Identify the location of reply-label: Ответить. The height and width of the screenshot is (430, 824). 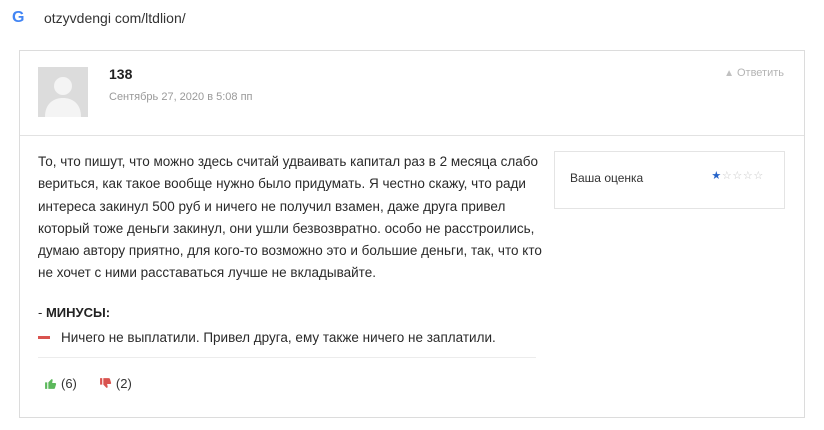
(760, 73).